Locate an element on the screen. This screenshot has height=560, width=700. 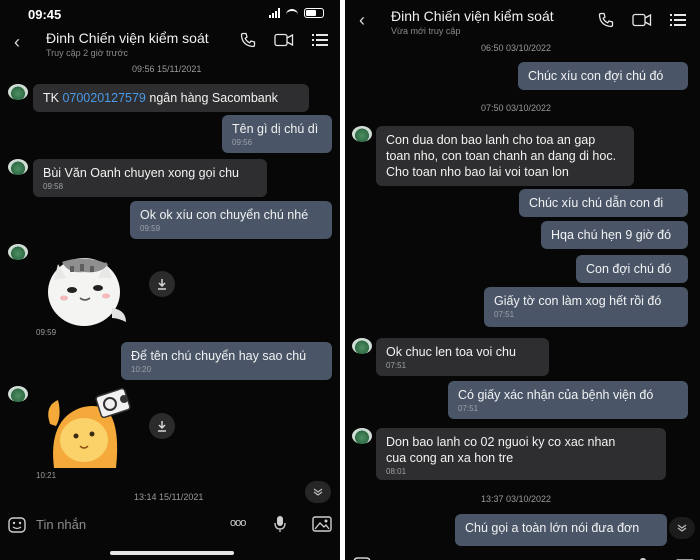
sticker-time: 09:59 is located at coordinates (46, 332).